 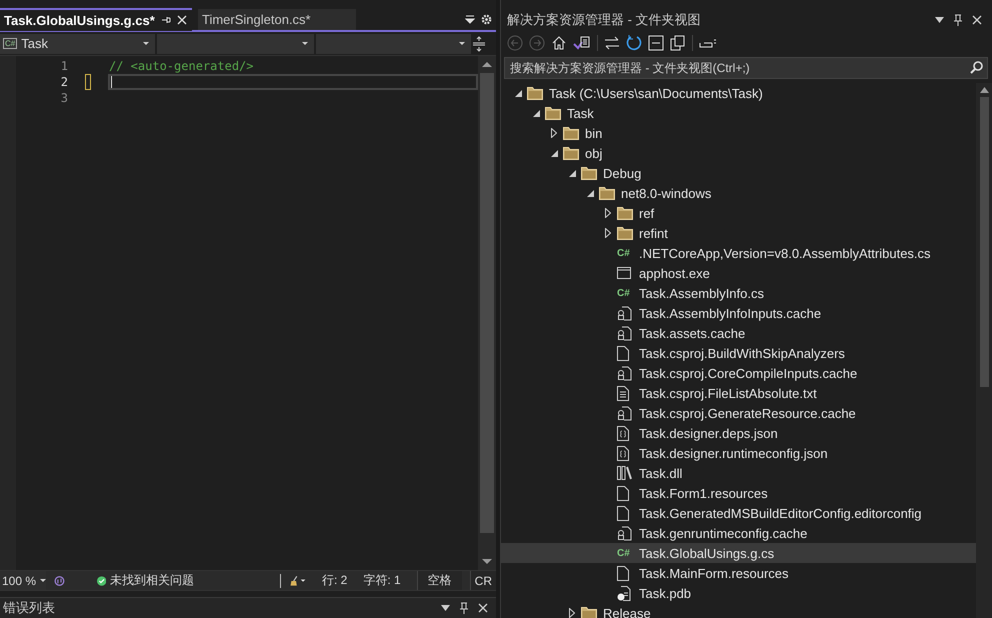 What do you see at coordinates (708, 43) in the screenshot?
I see `properties-icon` at bounding box center [708, 43].